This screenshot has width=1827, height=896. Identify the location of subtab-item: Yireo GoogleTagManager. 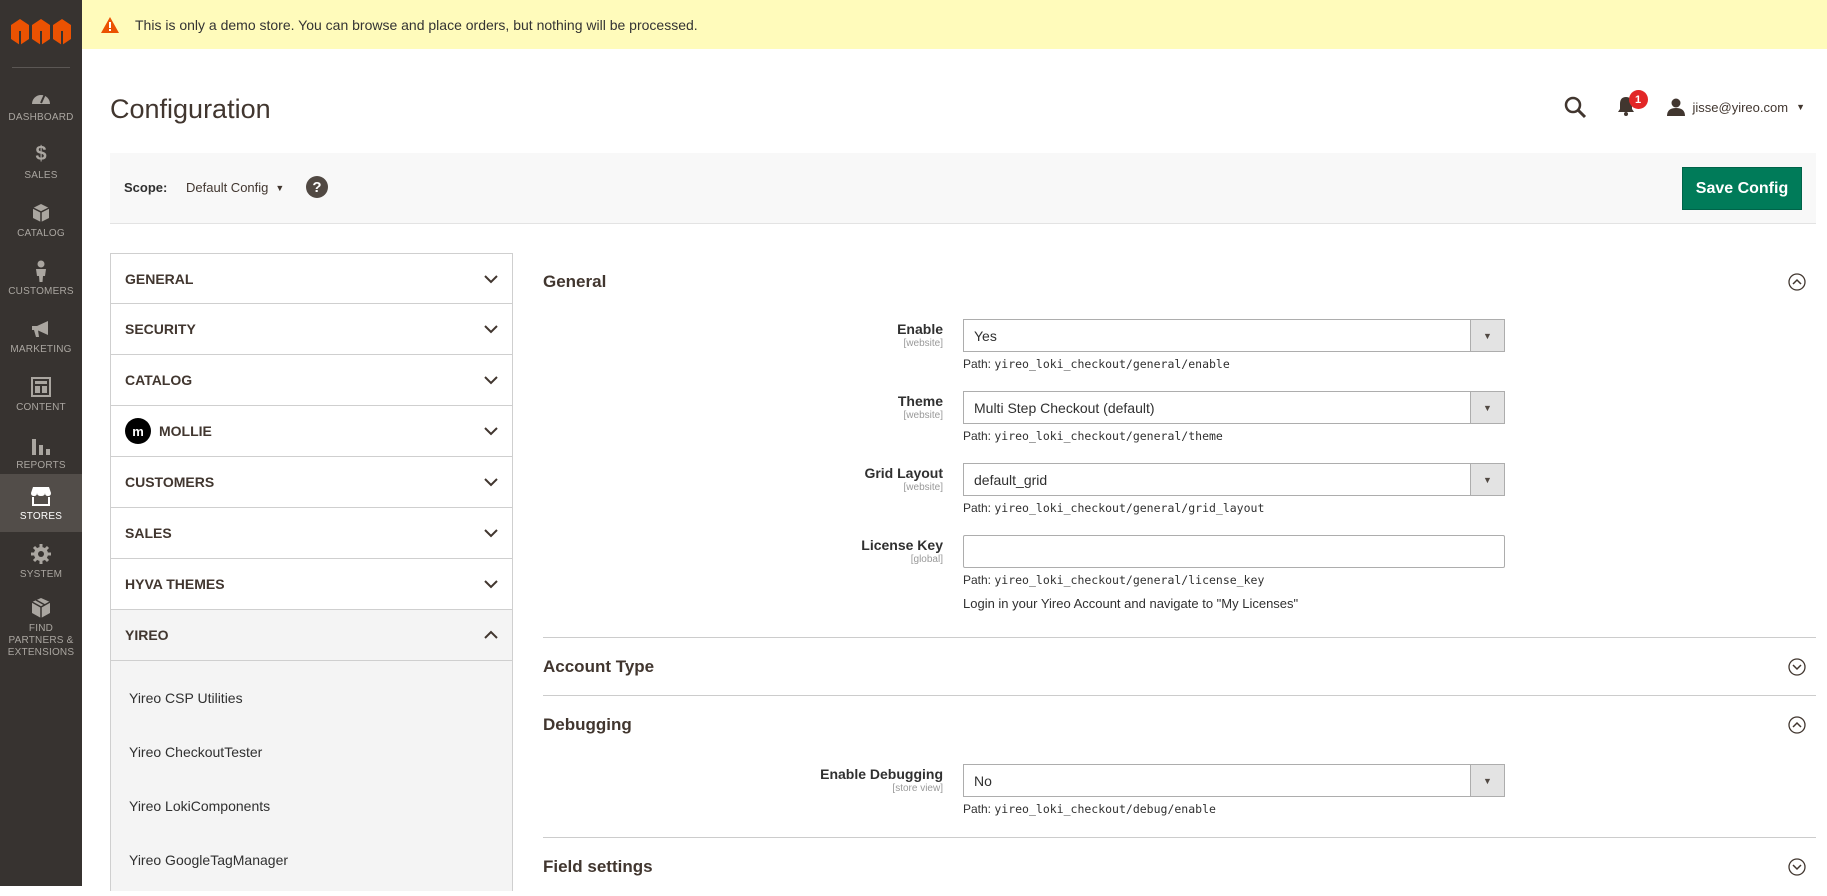
(311, 860).